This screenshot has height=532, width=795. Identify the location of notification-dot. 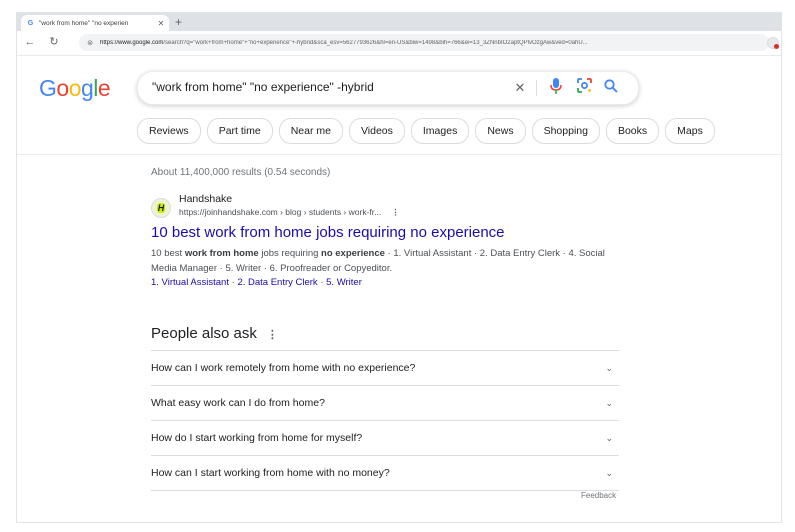
(776, 46).